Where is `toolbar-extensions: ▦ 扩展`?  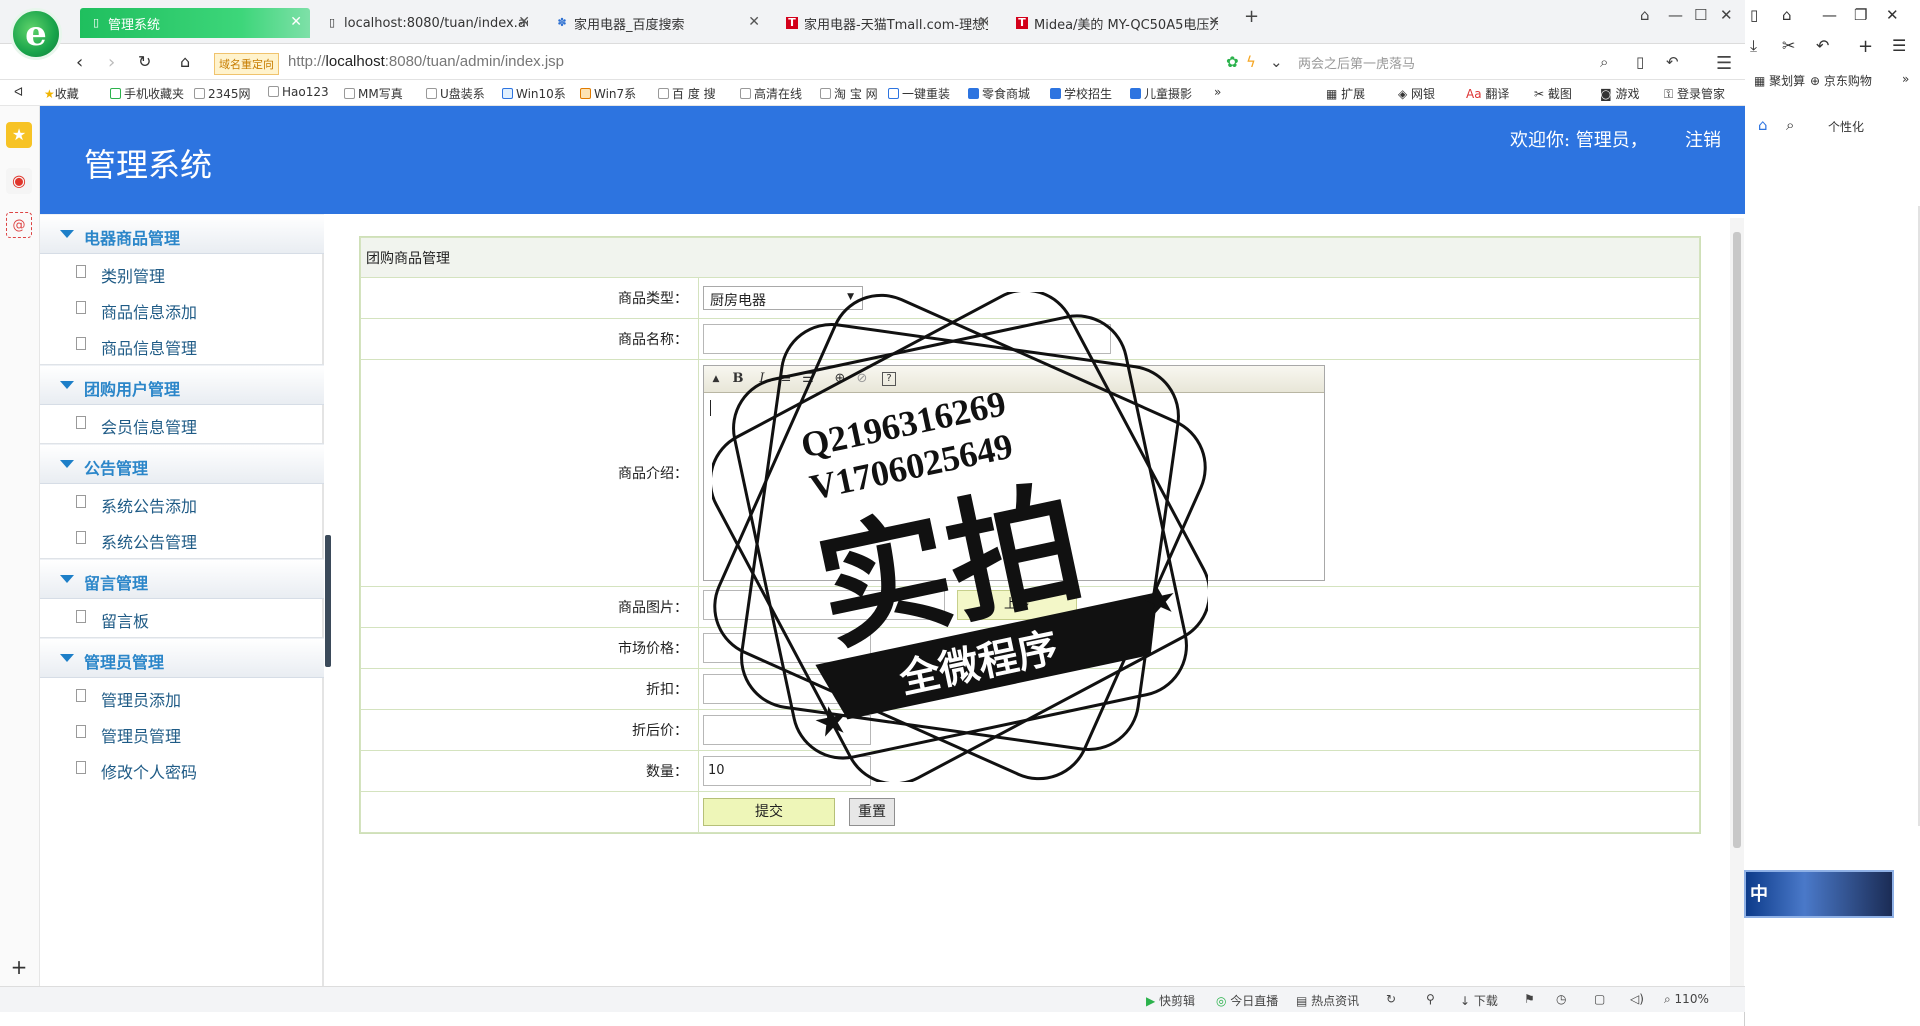 toolbar-extensions: ▦ 扩展 is located at coordinates (1345, 93).